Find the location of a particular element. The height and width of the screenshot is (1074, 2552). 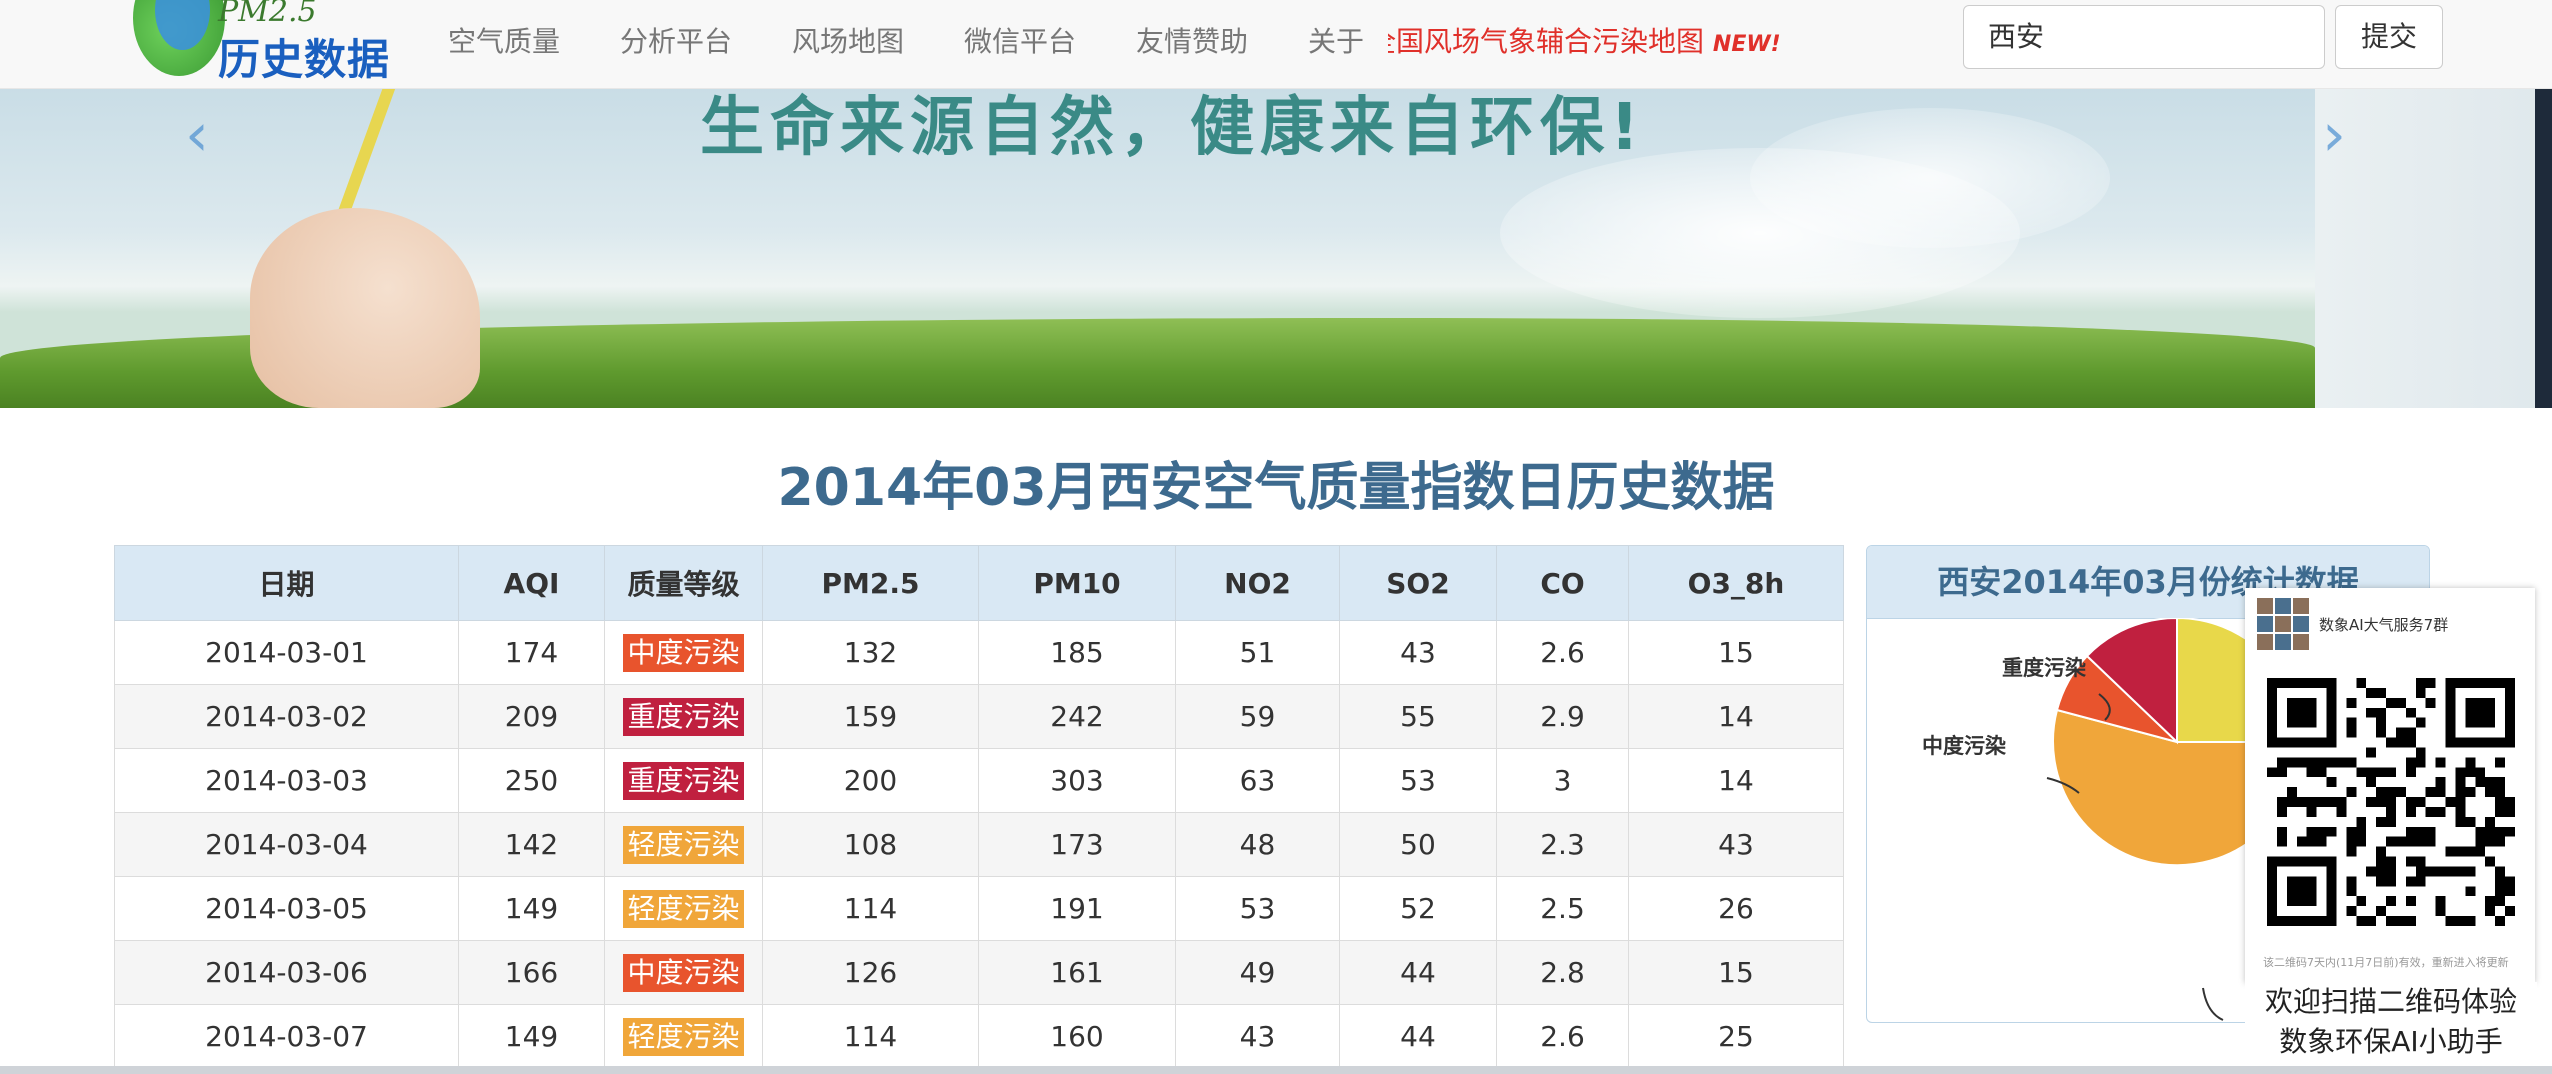

window-bottom-edge is located at coordinates (1276, 1070).